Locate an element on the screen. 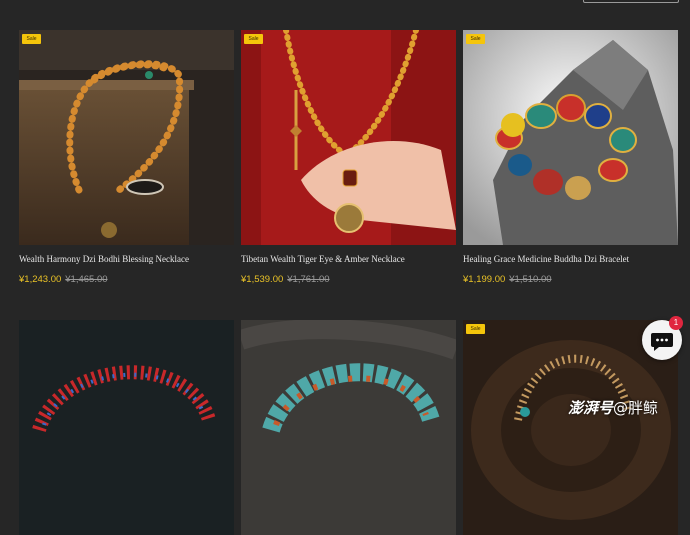 The width and height of the screenshot is (690, 535). top-select-box is located at coordinates (631, 1).